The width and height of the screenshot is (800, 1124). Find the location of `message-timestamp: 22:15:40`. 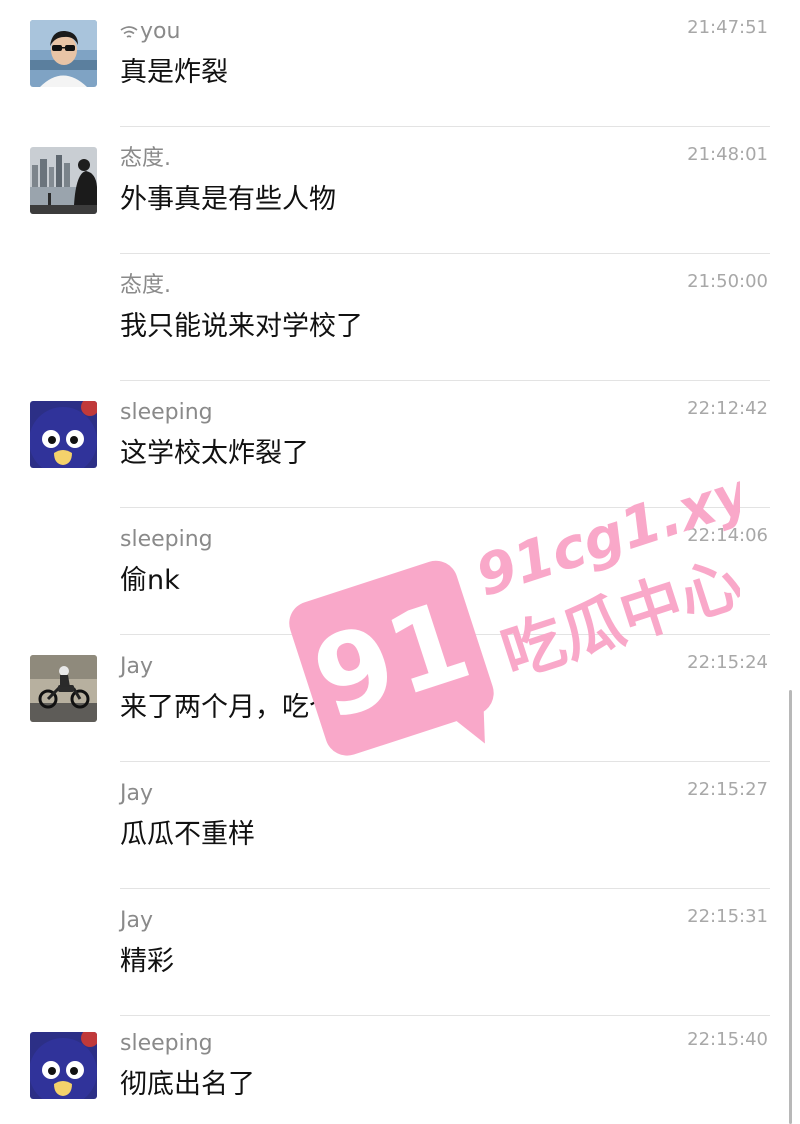

message-timestamp: 22:15:40 is located at coordinates (727, 1039).